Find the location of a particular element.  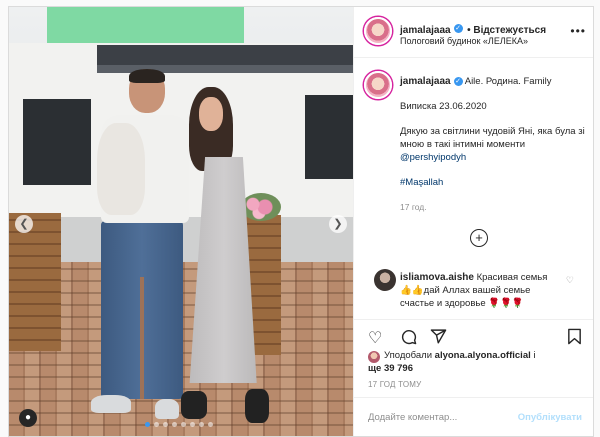

likes-user: alyona.alyona.official is located at coordinates (483, 355).